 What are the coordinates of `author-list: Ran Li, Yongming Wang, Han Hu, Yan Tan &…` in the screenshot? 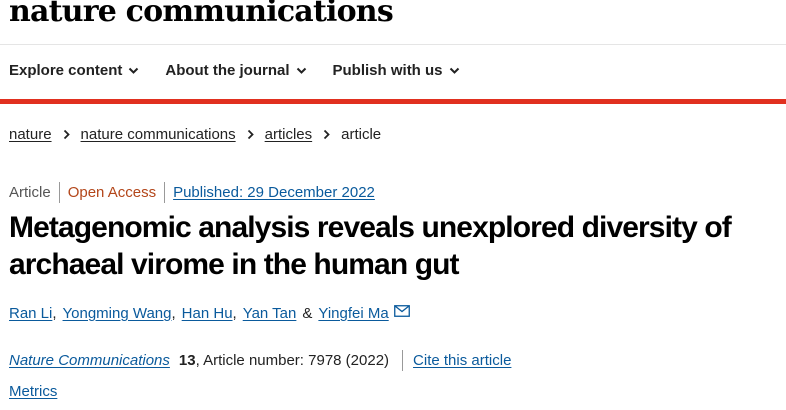 It's located at (209, 313).